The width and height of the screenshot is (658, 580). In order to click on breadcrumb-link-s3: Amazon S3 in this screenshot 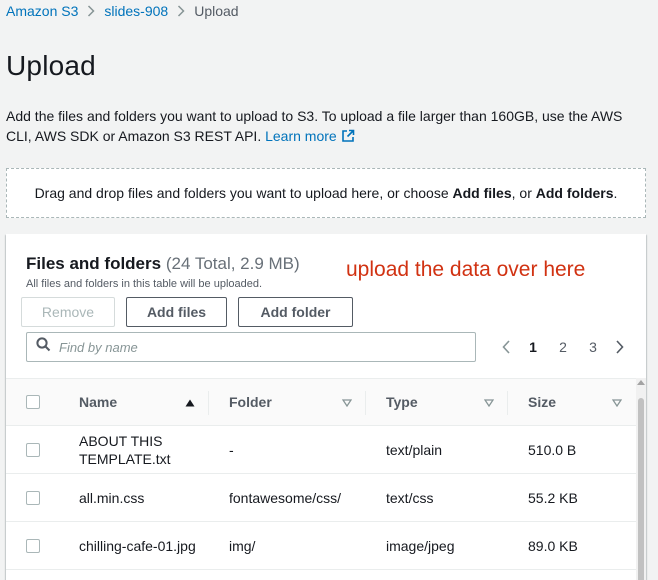, I will do `click(42, 11)`.